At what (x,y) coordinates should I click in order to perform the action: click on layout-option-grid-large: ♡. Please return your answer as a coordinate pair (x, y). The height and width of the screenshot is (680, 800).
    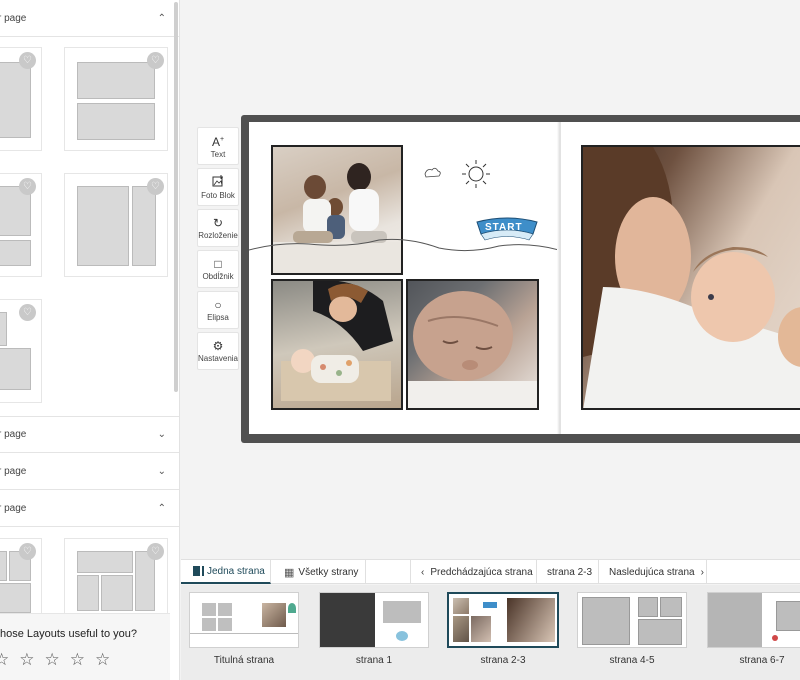
    Looking at the image, I should click on (116, 578).